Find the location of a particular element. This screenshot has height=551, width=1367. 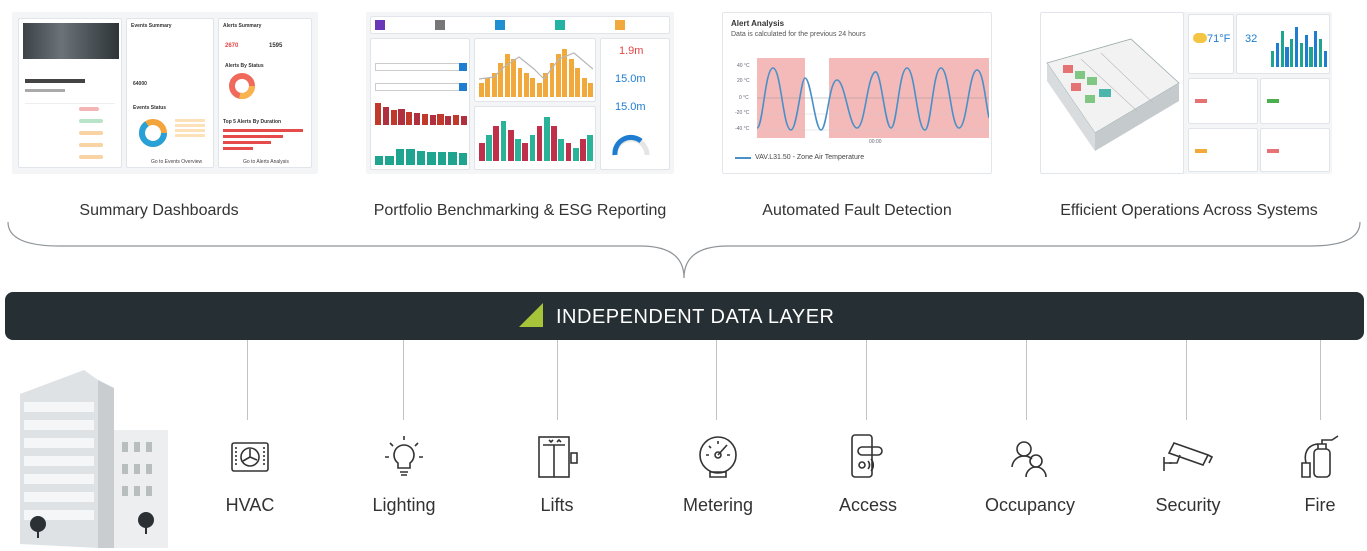

energy-bar-mini-chart is located at coordinates (421, 114).